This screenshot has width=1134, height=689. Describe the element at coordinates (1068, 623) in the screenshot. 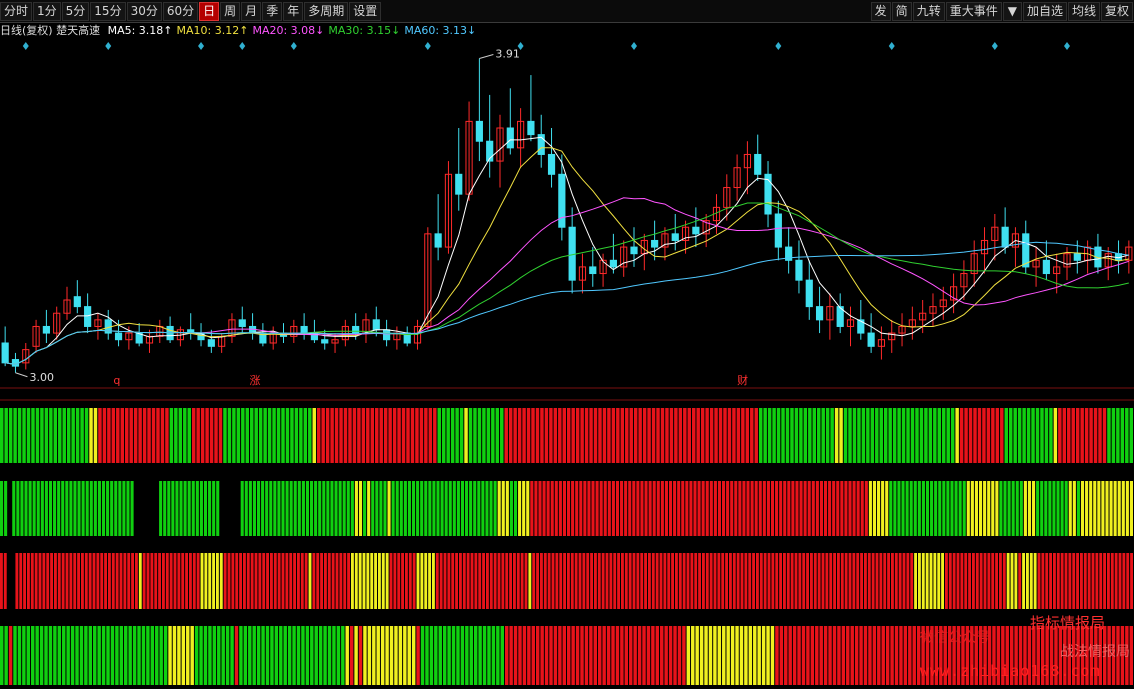

I see `watermark-name1: 指标情报局` at that location.